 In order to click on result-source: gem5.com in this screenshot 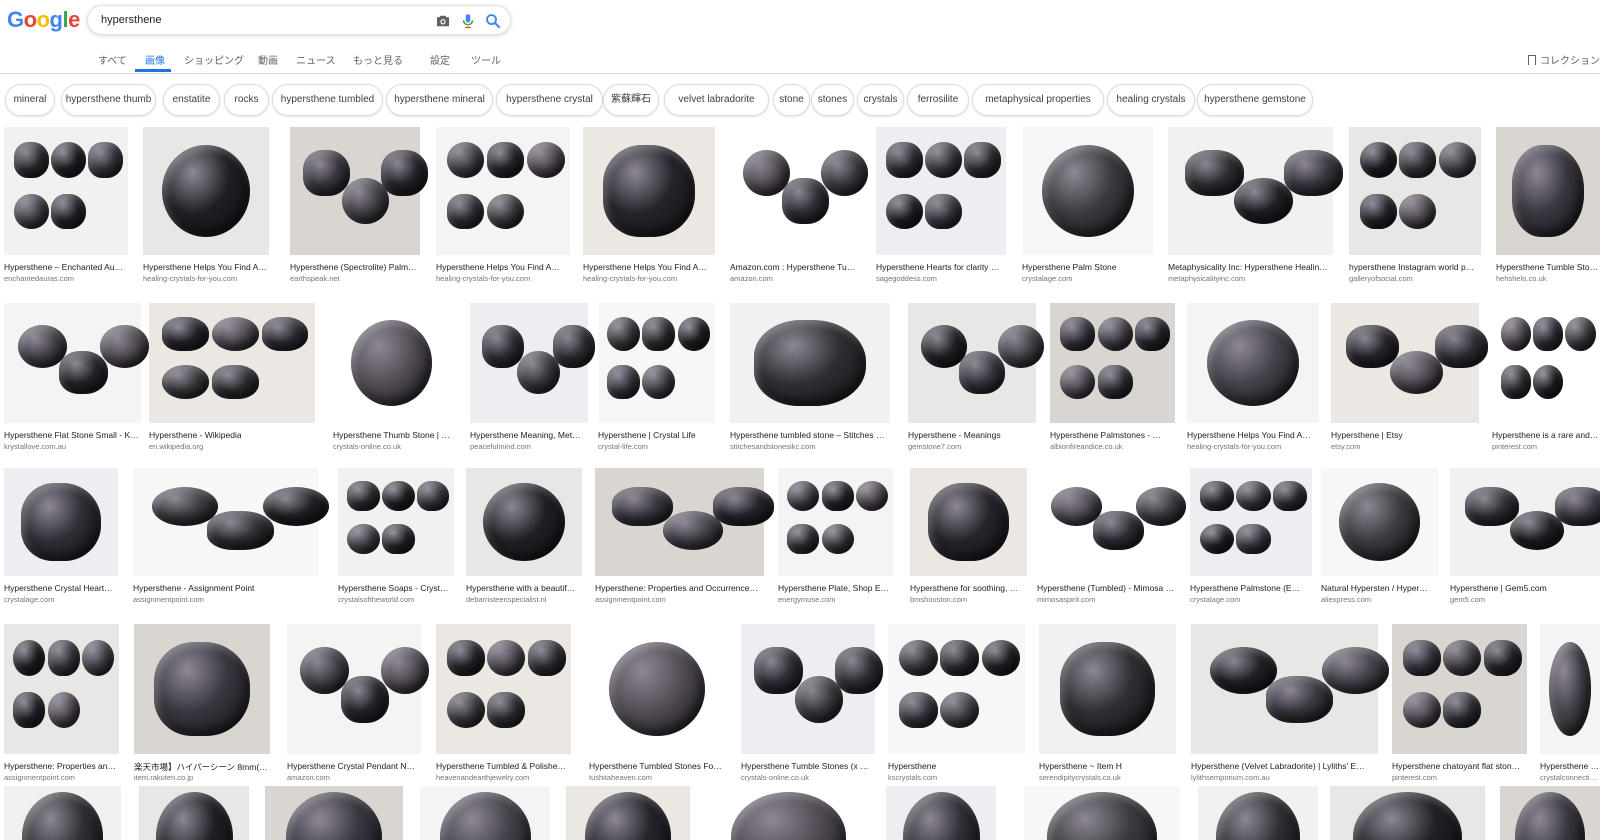, I will do `click(1525, 599)`.